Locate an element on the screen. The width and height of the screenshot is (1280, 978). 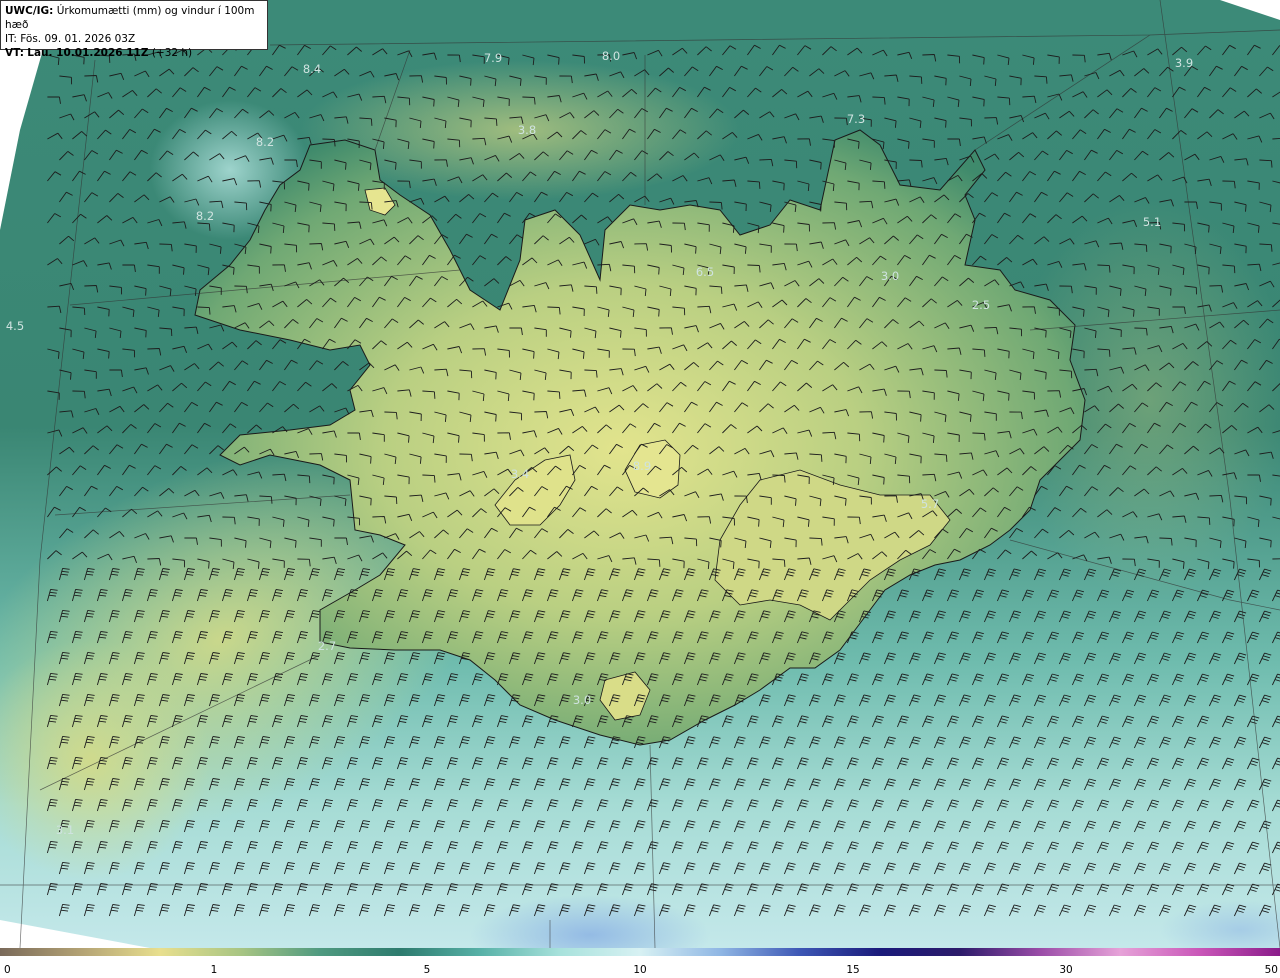
precip-value-label: 7.9 is located at coordinates (493, 58).